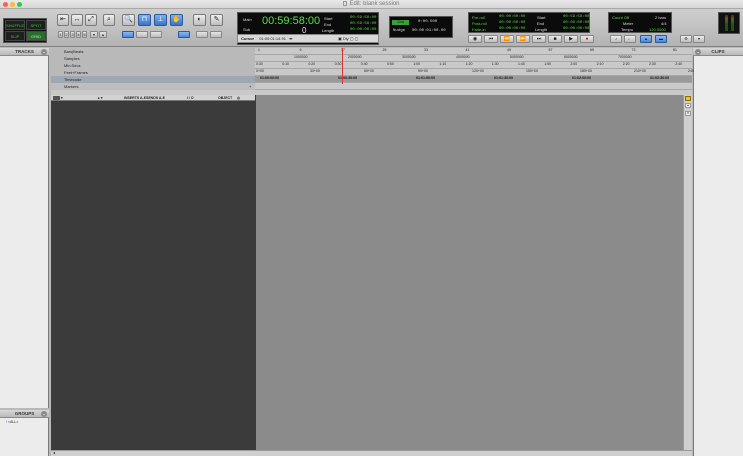 The height and width of the screenshot is (456, 743). I want to click on zoomer-tool-icon: 🔍, so click(128, 20).